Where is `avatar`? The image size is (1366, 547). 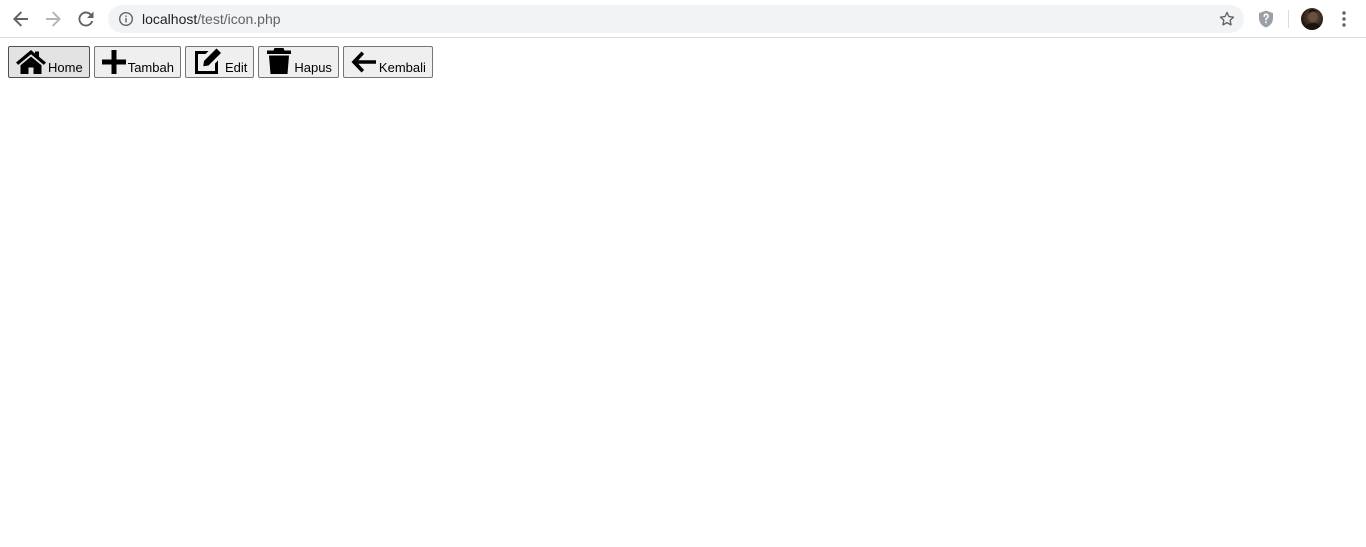
avatar is located at coordinates (1312, 19).